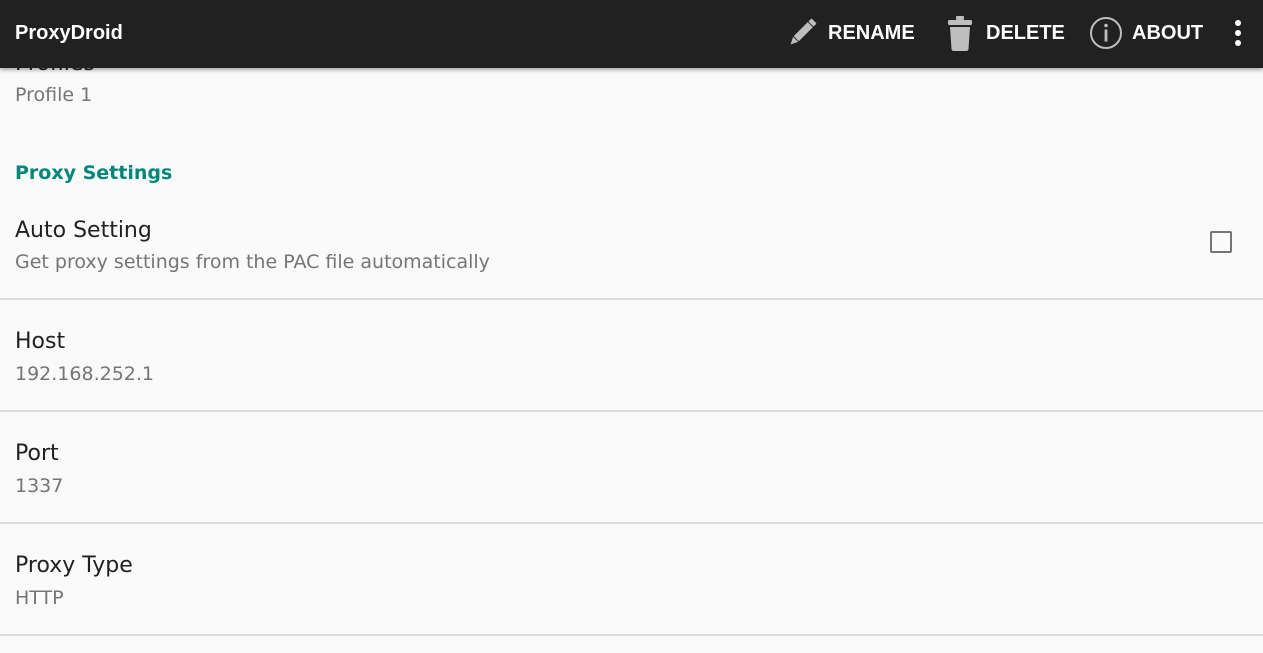  Describe the element at coordinates (631, 34) in the screenshot. I see `app-bar: ProxyDroid RENAME DELETE ABOUT` at that location.